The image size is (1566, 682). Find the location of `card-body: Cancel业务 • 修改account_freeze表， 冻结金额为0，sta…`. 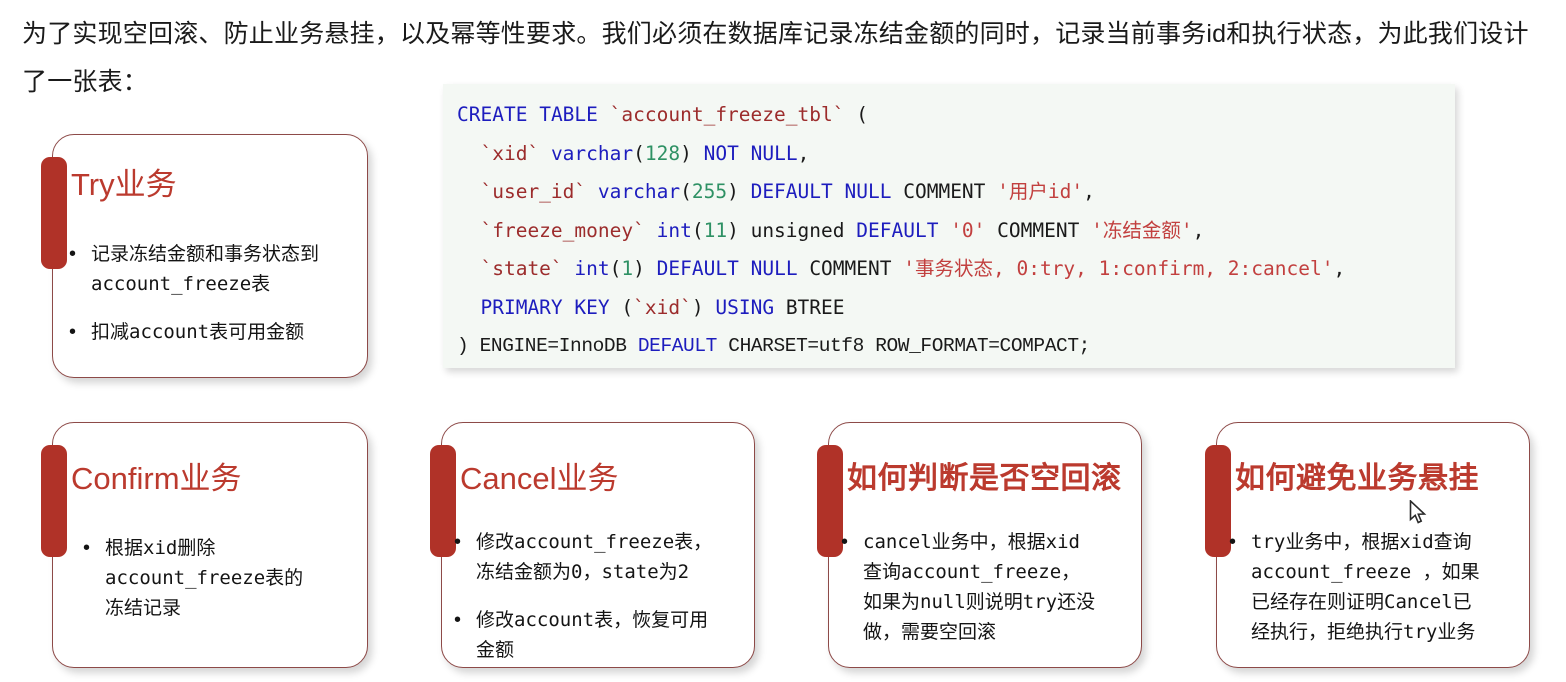

card-body: Cancel业务 • 修改account_freeze表， 冻结金额为0，sta… is located at coordinates (598, 545).